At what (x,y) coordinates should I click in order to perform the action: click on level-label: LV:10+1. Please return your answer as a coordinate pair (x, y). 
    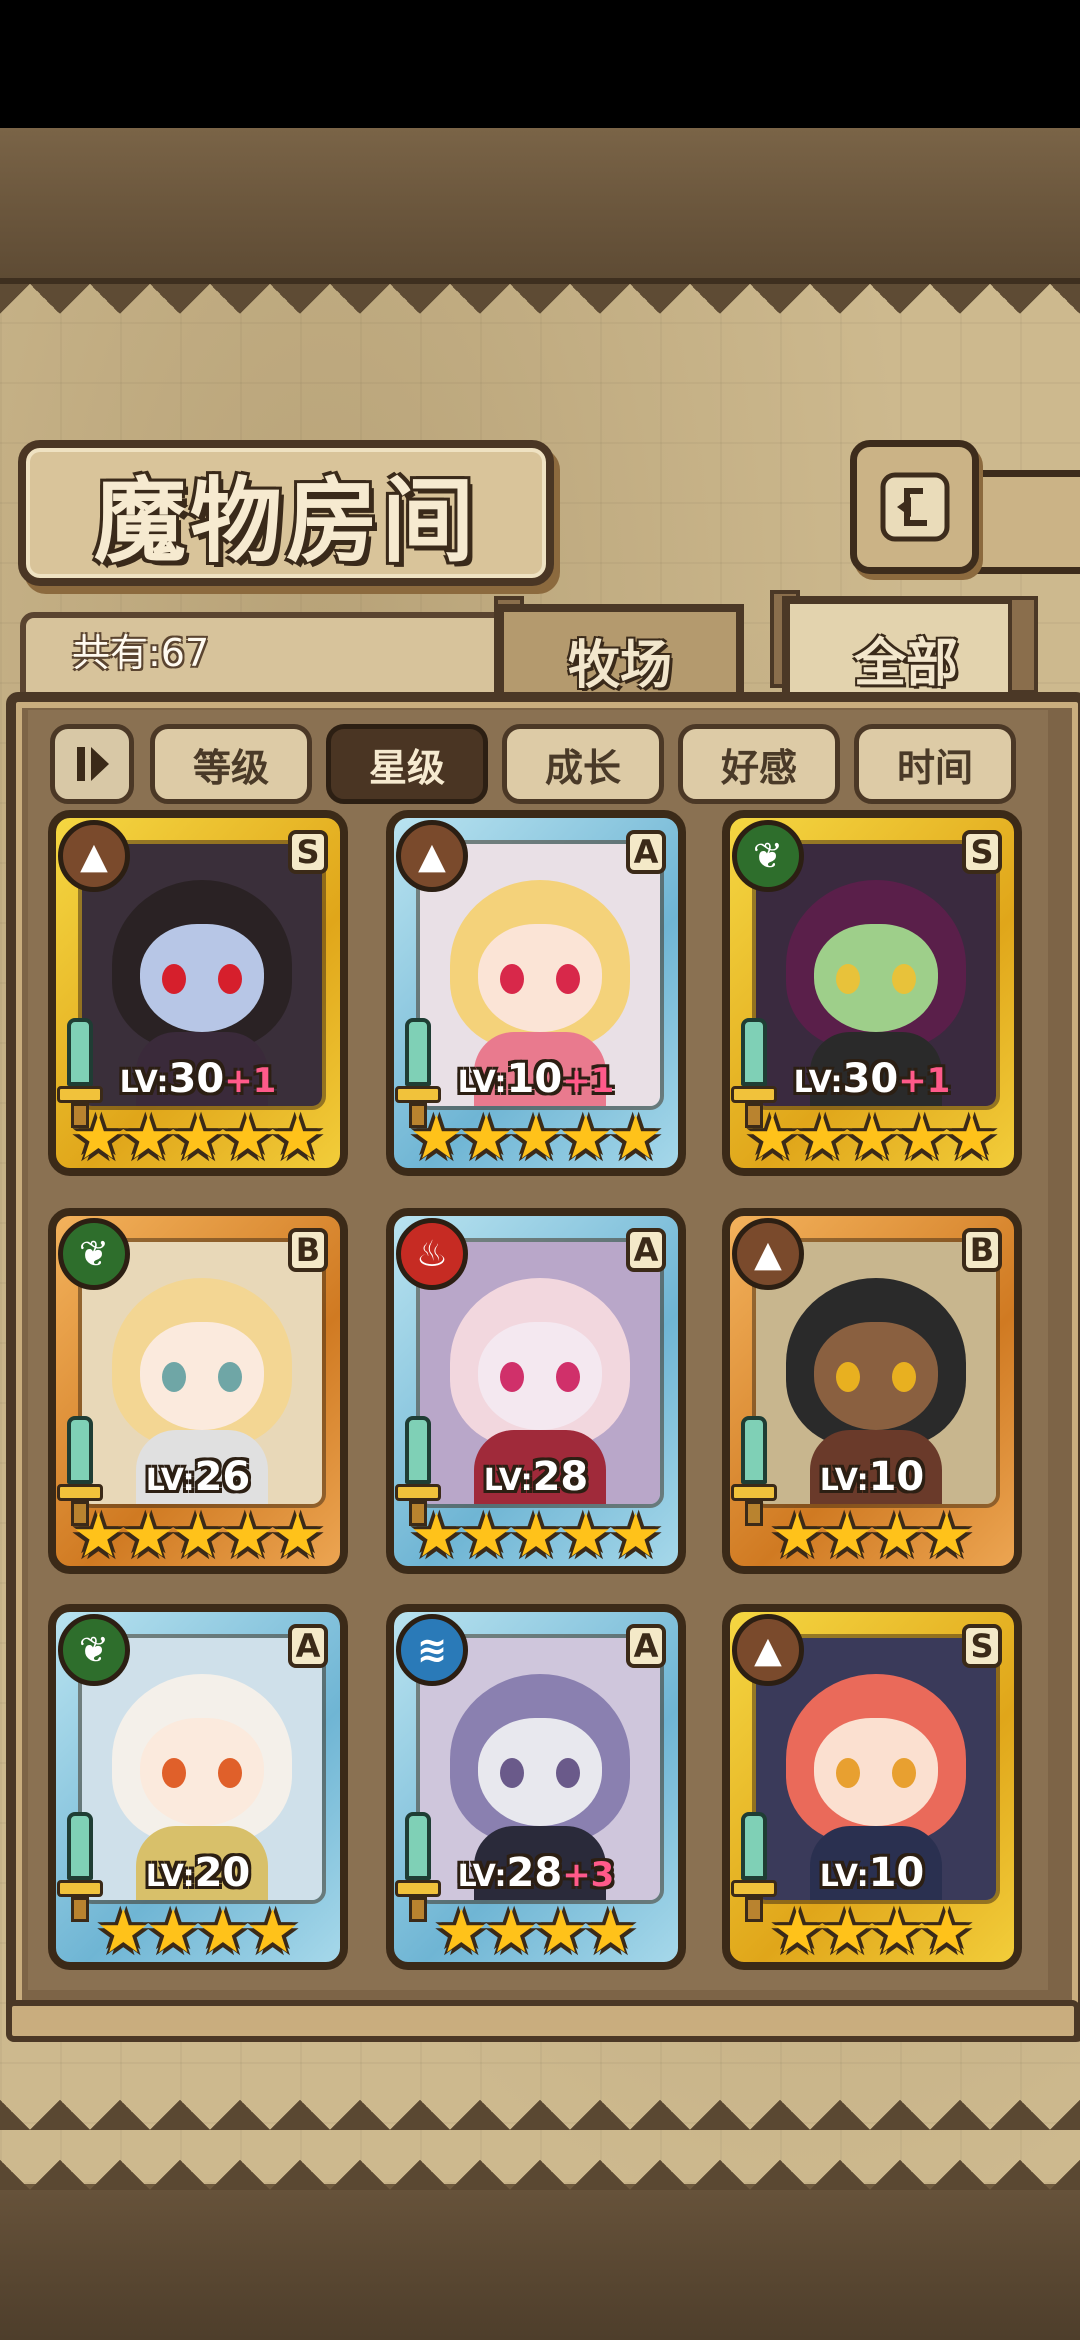
    Looking at the image, I should click on (536, 1079).